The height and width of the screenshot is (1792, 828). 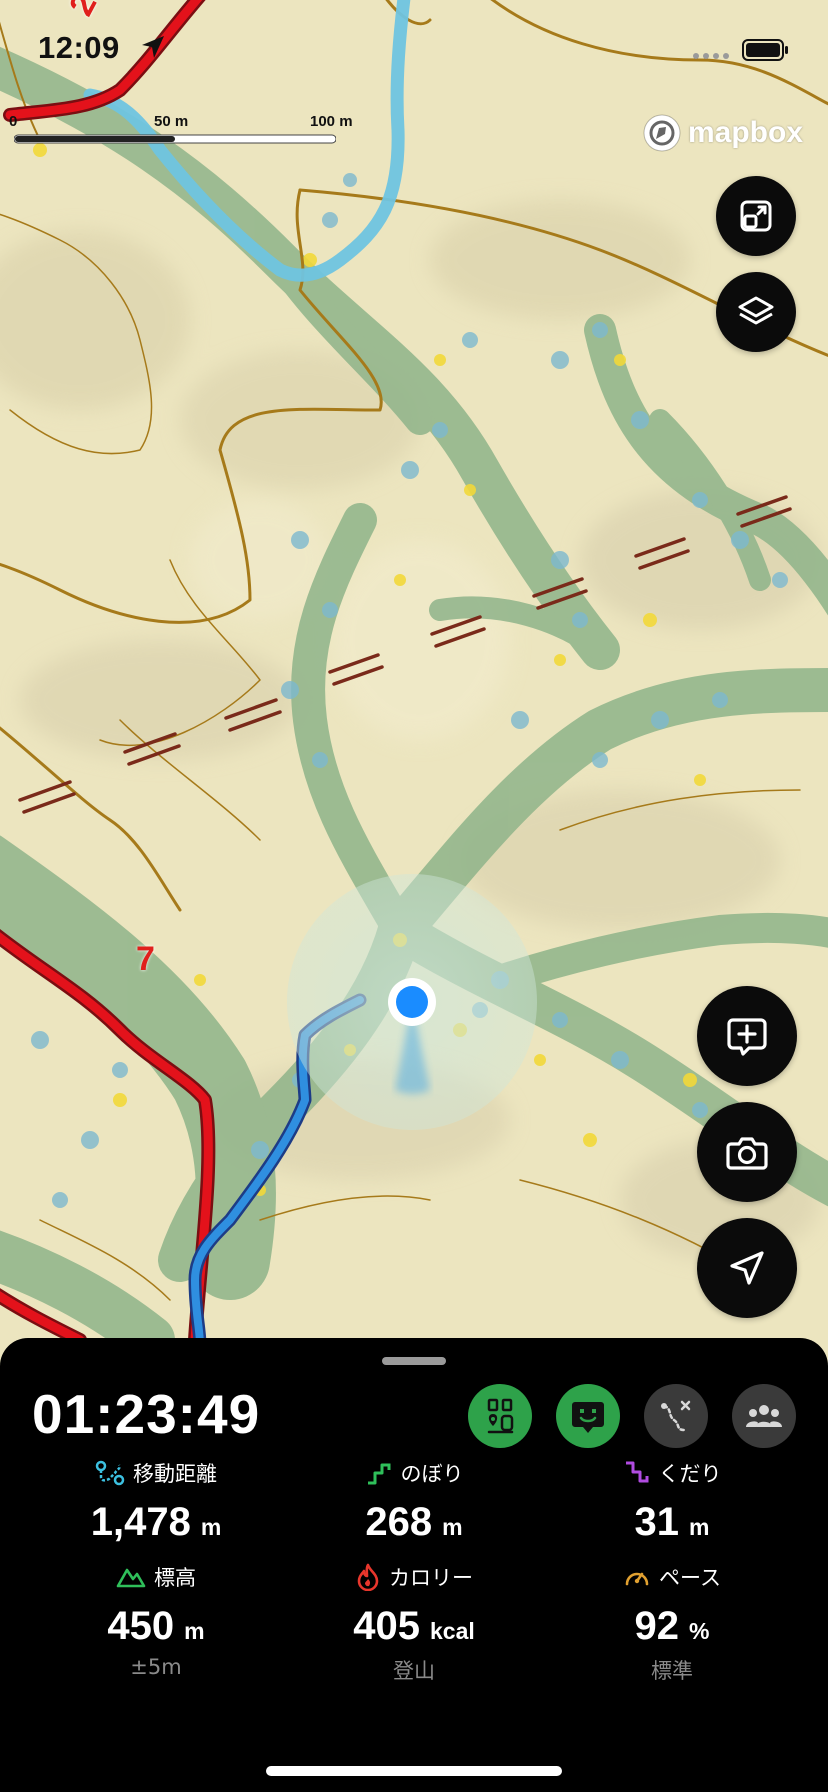 I want to click on stat-descent-value-group: 31 m, so click(x=672, y=1522).